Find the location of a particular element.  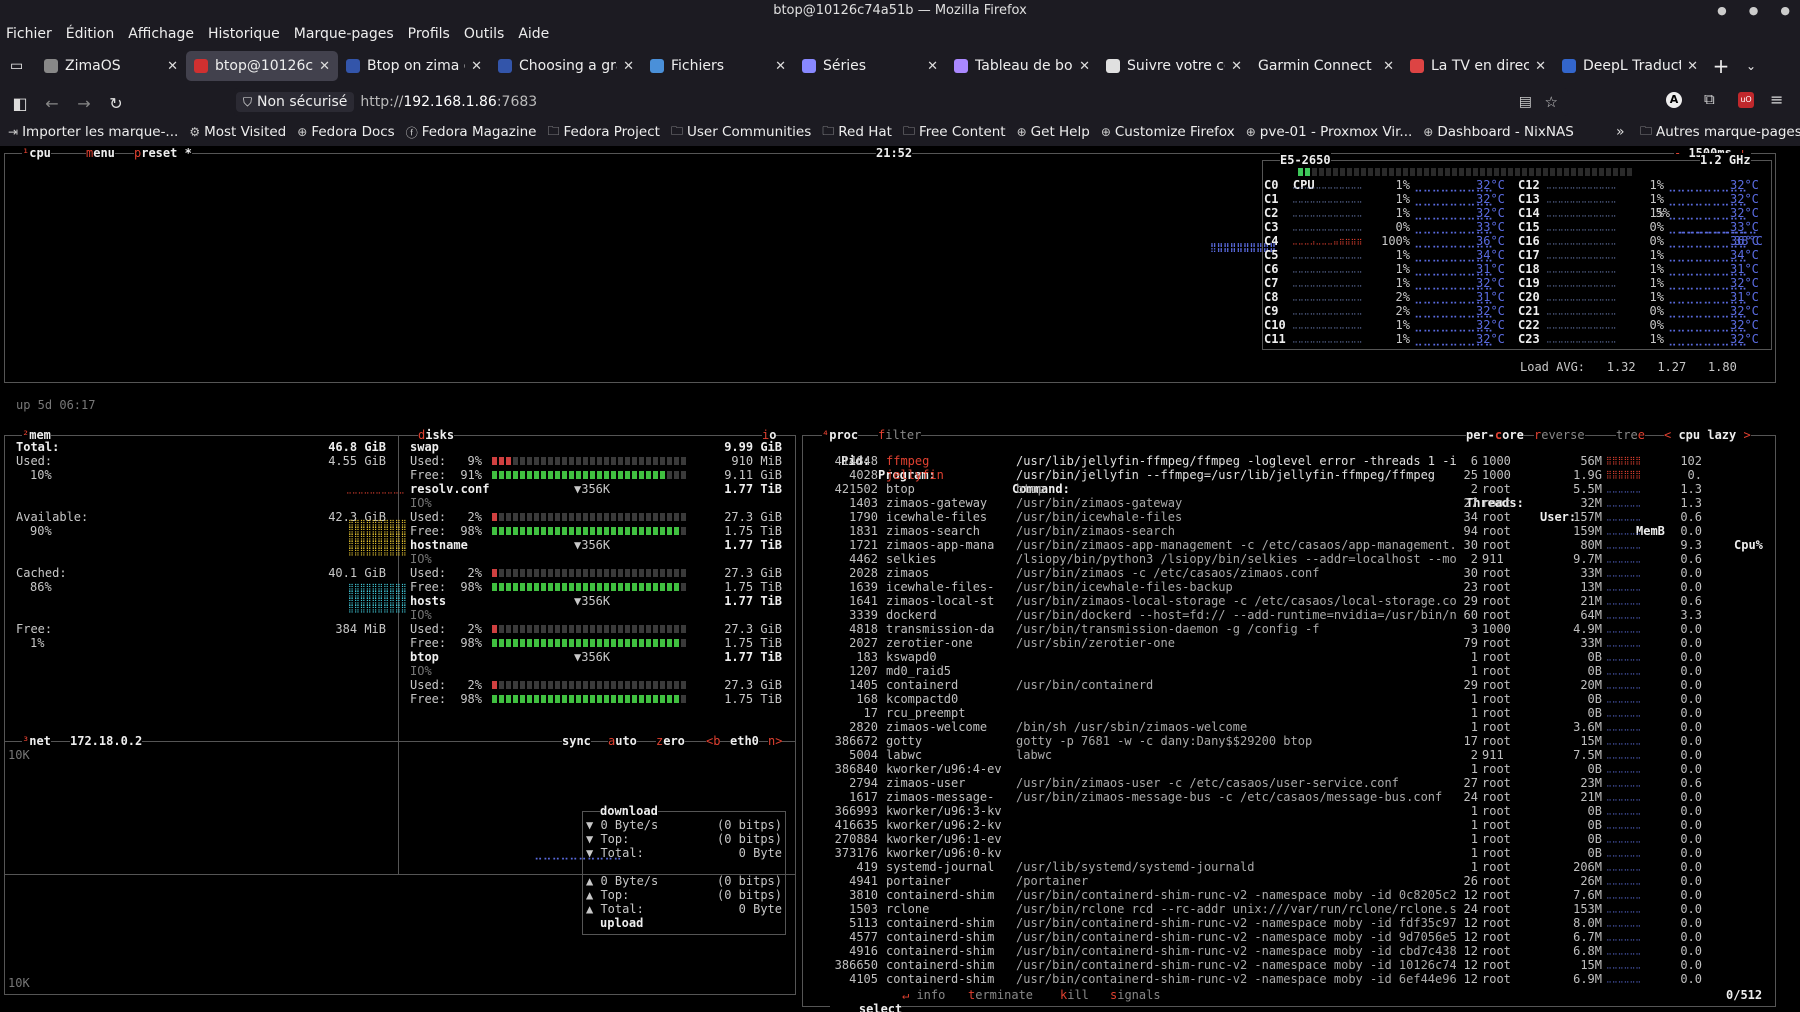

menu-button: menu is located at coordinates (100, 153).